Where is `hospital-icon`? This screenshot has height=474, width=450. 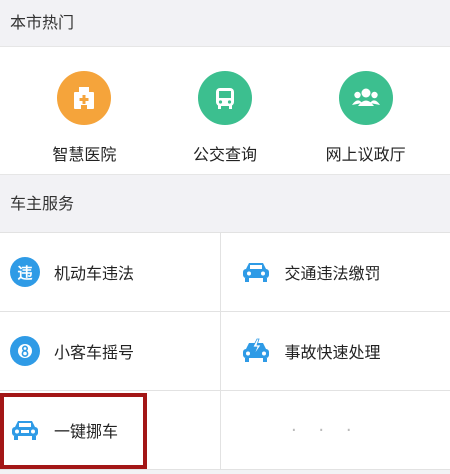 hospital-icon is located at coordinates (84, 98).